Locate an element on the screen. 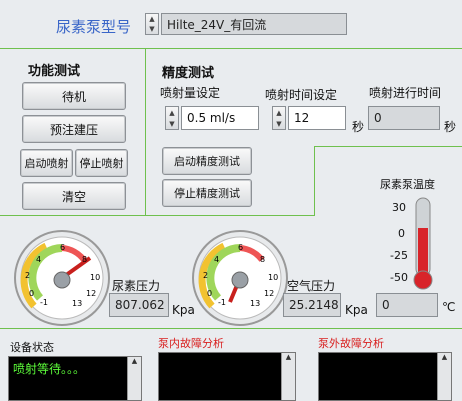 The image size is (462, 401). stop-precision-button: 停止精度测试 is located at coordinates (207, 193).